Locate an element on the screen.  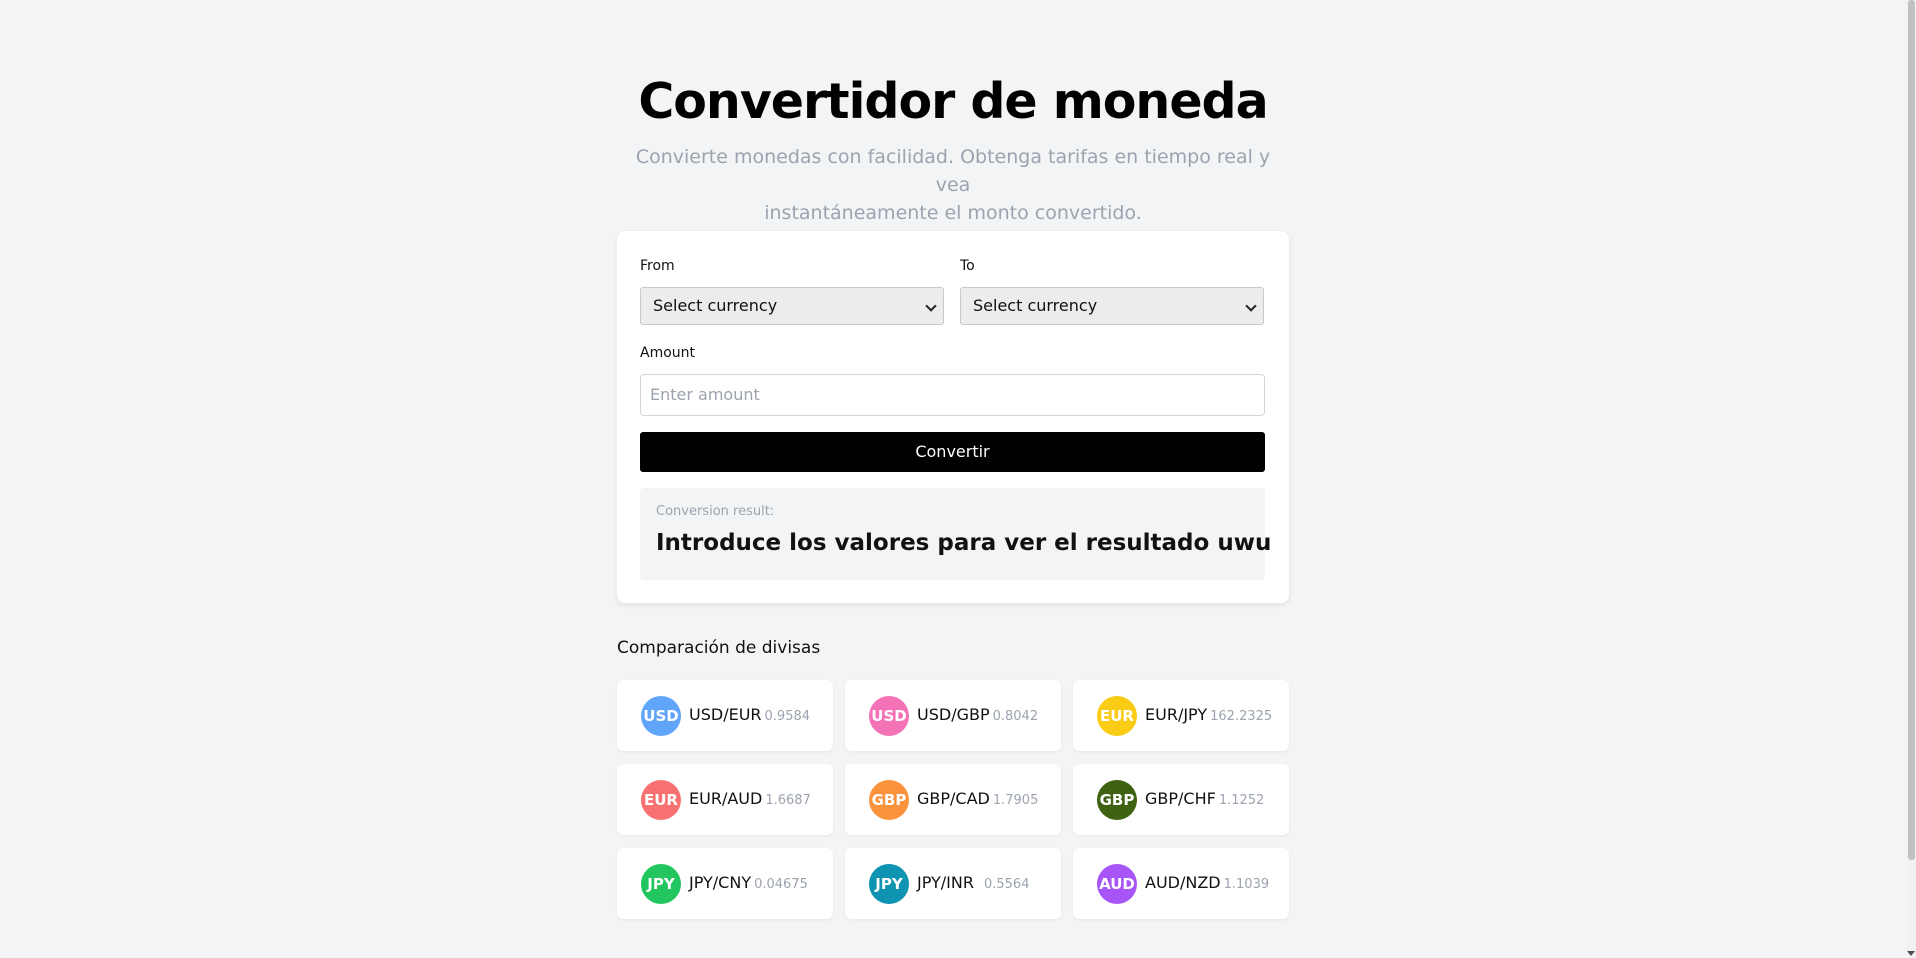
pair-rate: 0.5564 is located at coordinates (1006, 884).